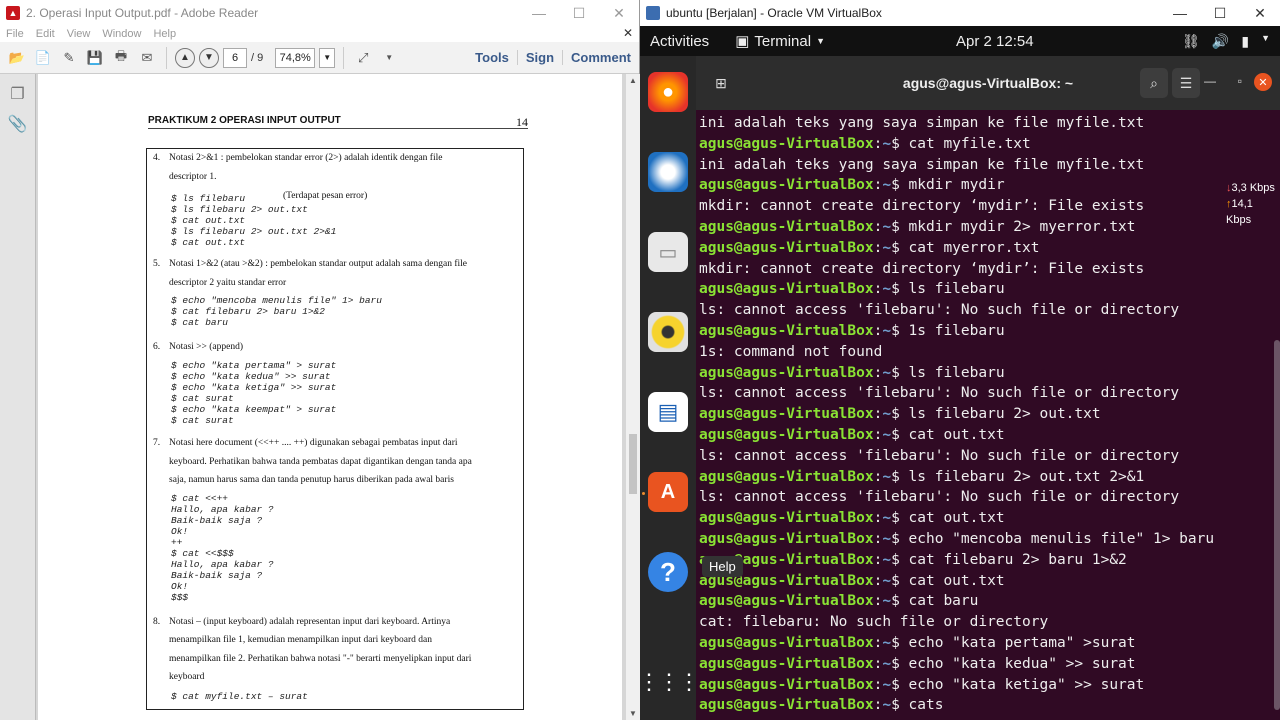 The width and height of the screenshot is (1280, 720). I want to click on terminal-close-icon: ✕, so click(1263, 82).